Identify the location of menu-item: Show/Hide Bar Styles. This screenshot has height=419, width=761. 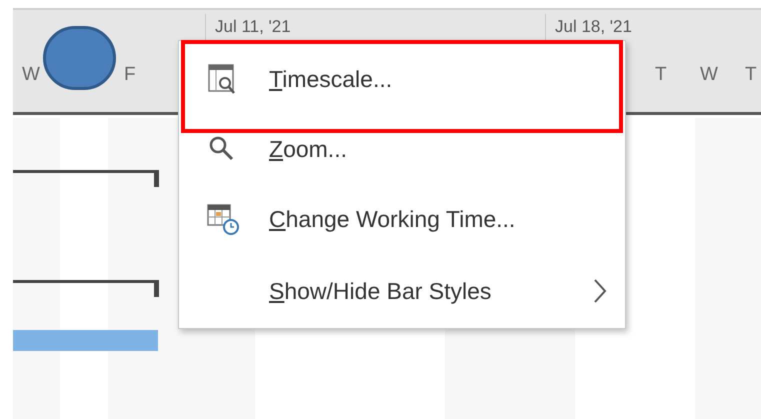
(412, 291).